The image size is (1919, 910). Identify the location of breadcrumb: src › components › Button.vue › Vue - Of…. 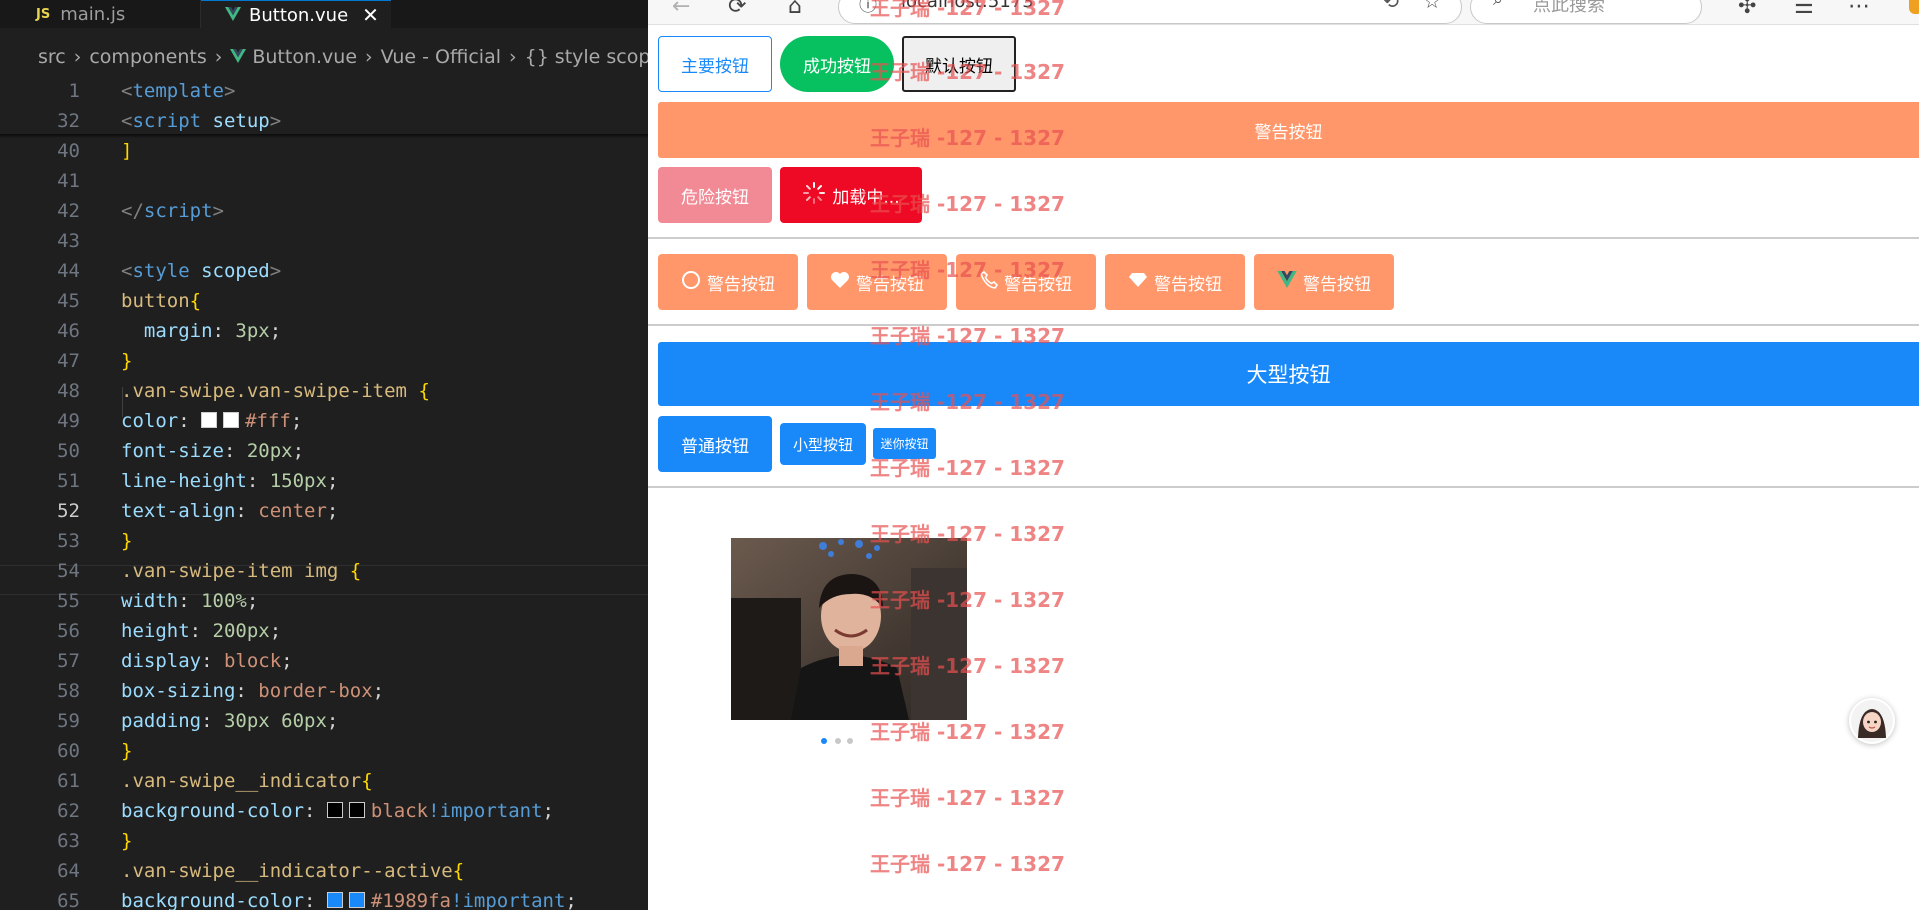
(324, 57).